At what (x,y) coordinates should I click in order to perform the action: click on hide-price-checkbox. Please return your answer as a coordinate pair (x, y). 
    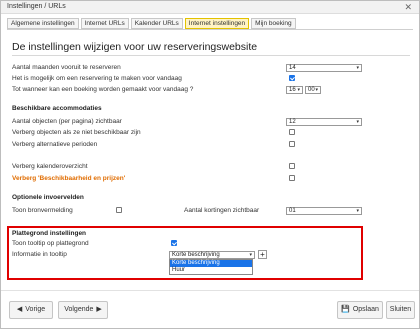
    Looking at the image, I should click on (292, 178).